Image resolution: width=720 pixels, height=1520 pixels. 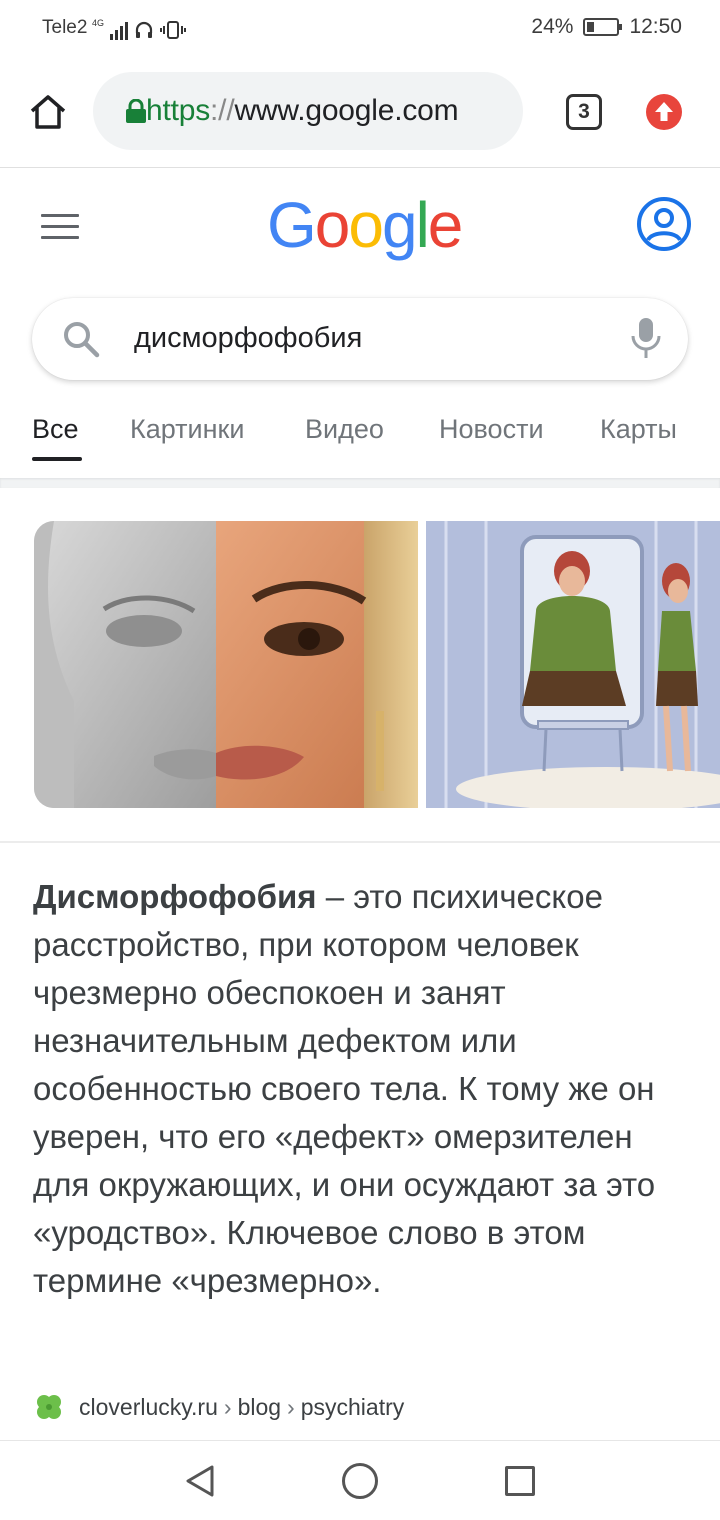 I want to click on lock-icon, so click(x=136, y=111).